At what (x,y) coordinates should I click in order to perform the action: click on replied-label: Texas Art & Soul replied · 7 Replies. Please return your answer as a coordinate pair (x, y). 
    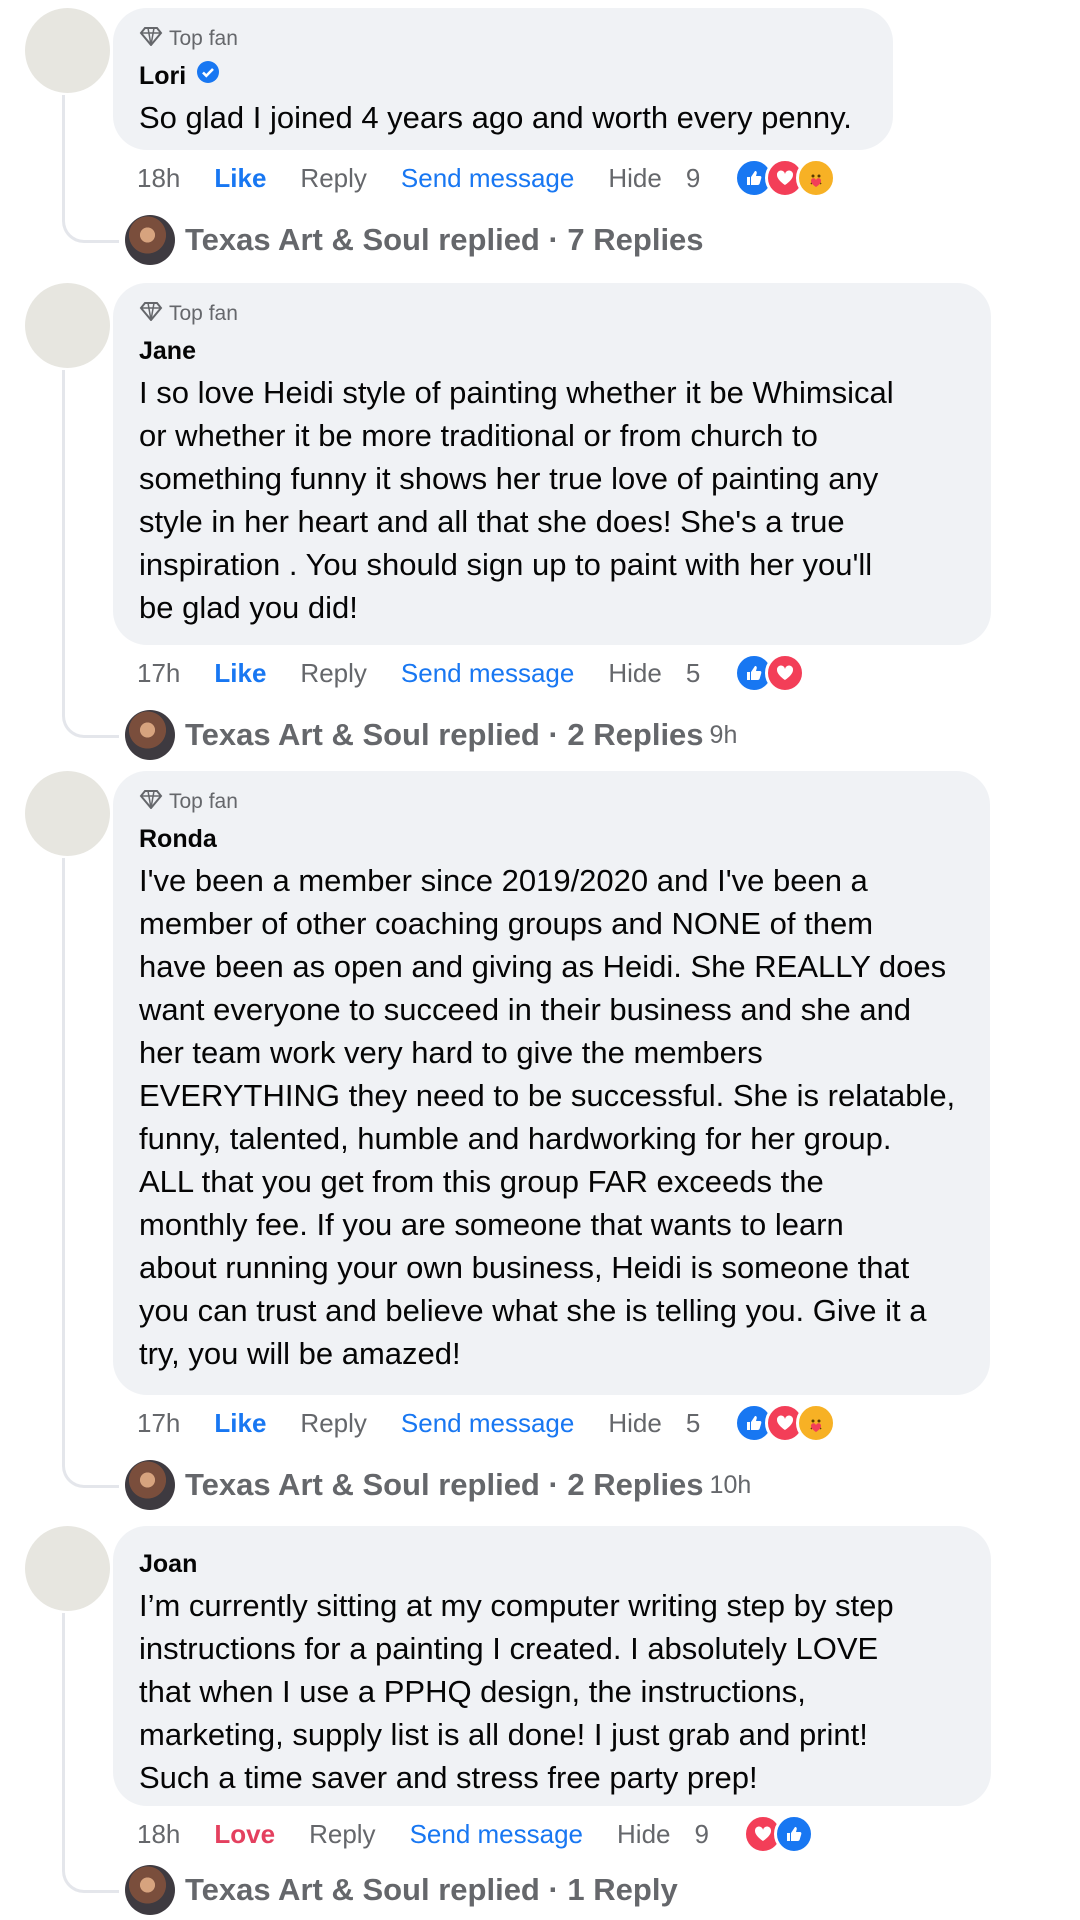
    Looking at the image, I should click on (444, 240).